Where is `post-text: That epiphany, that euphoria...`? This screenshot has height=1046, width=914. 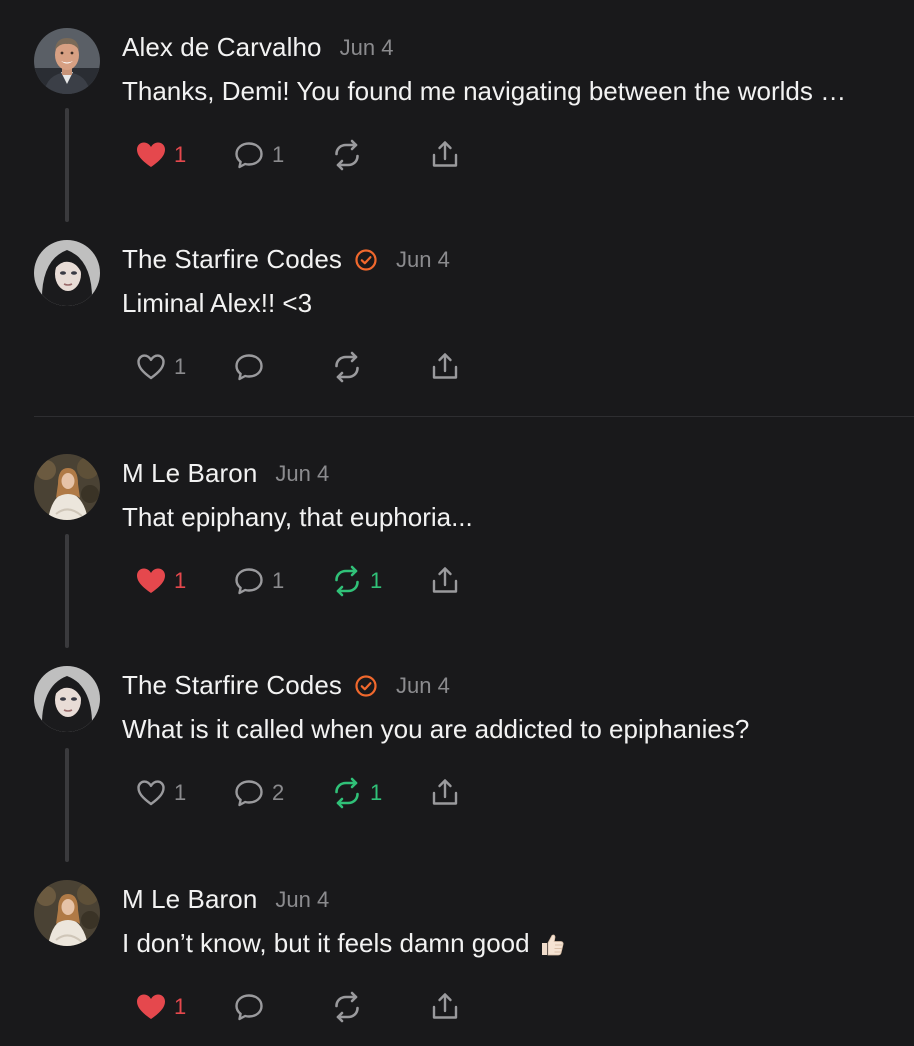 post-text: That epiphany, that euphoria... is located at coordinates (512, 517).